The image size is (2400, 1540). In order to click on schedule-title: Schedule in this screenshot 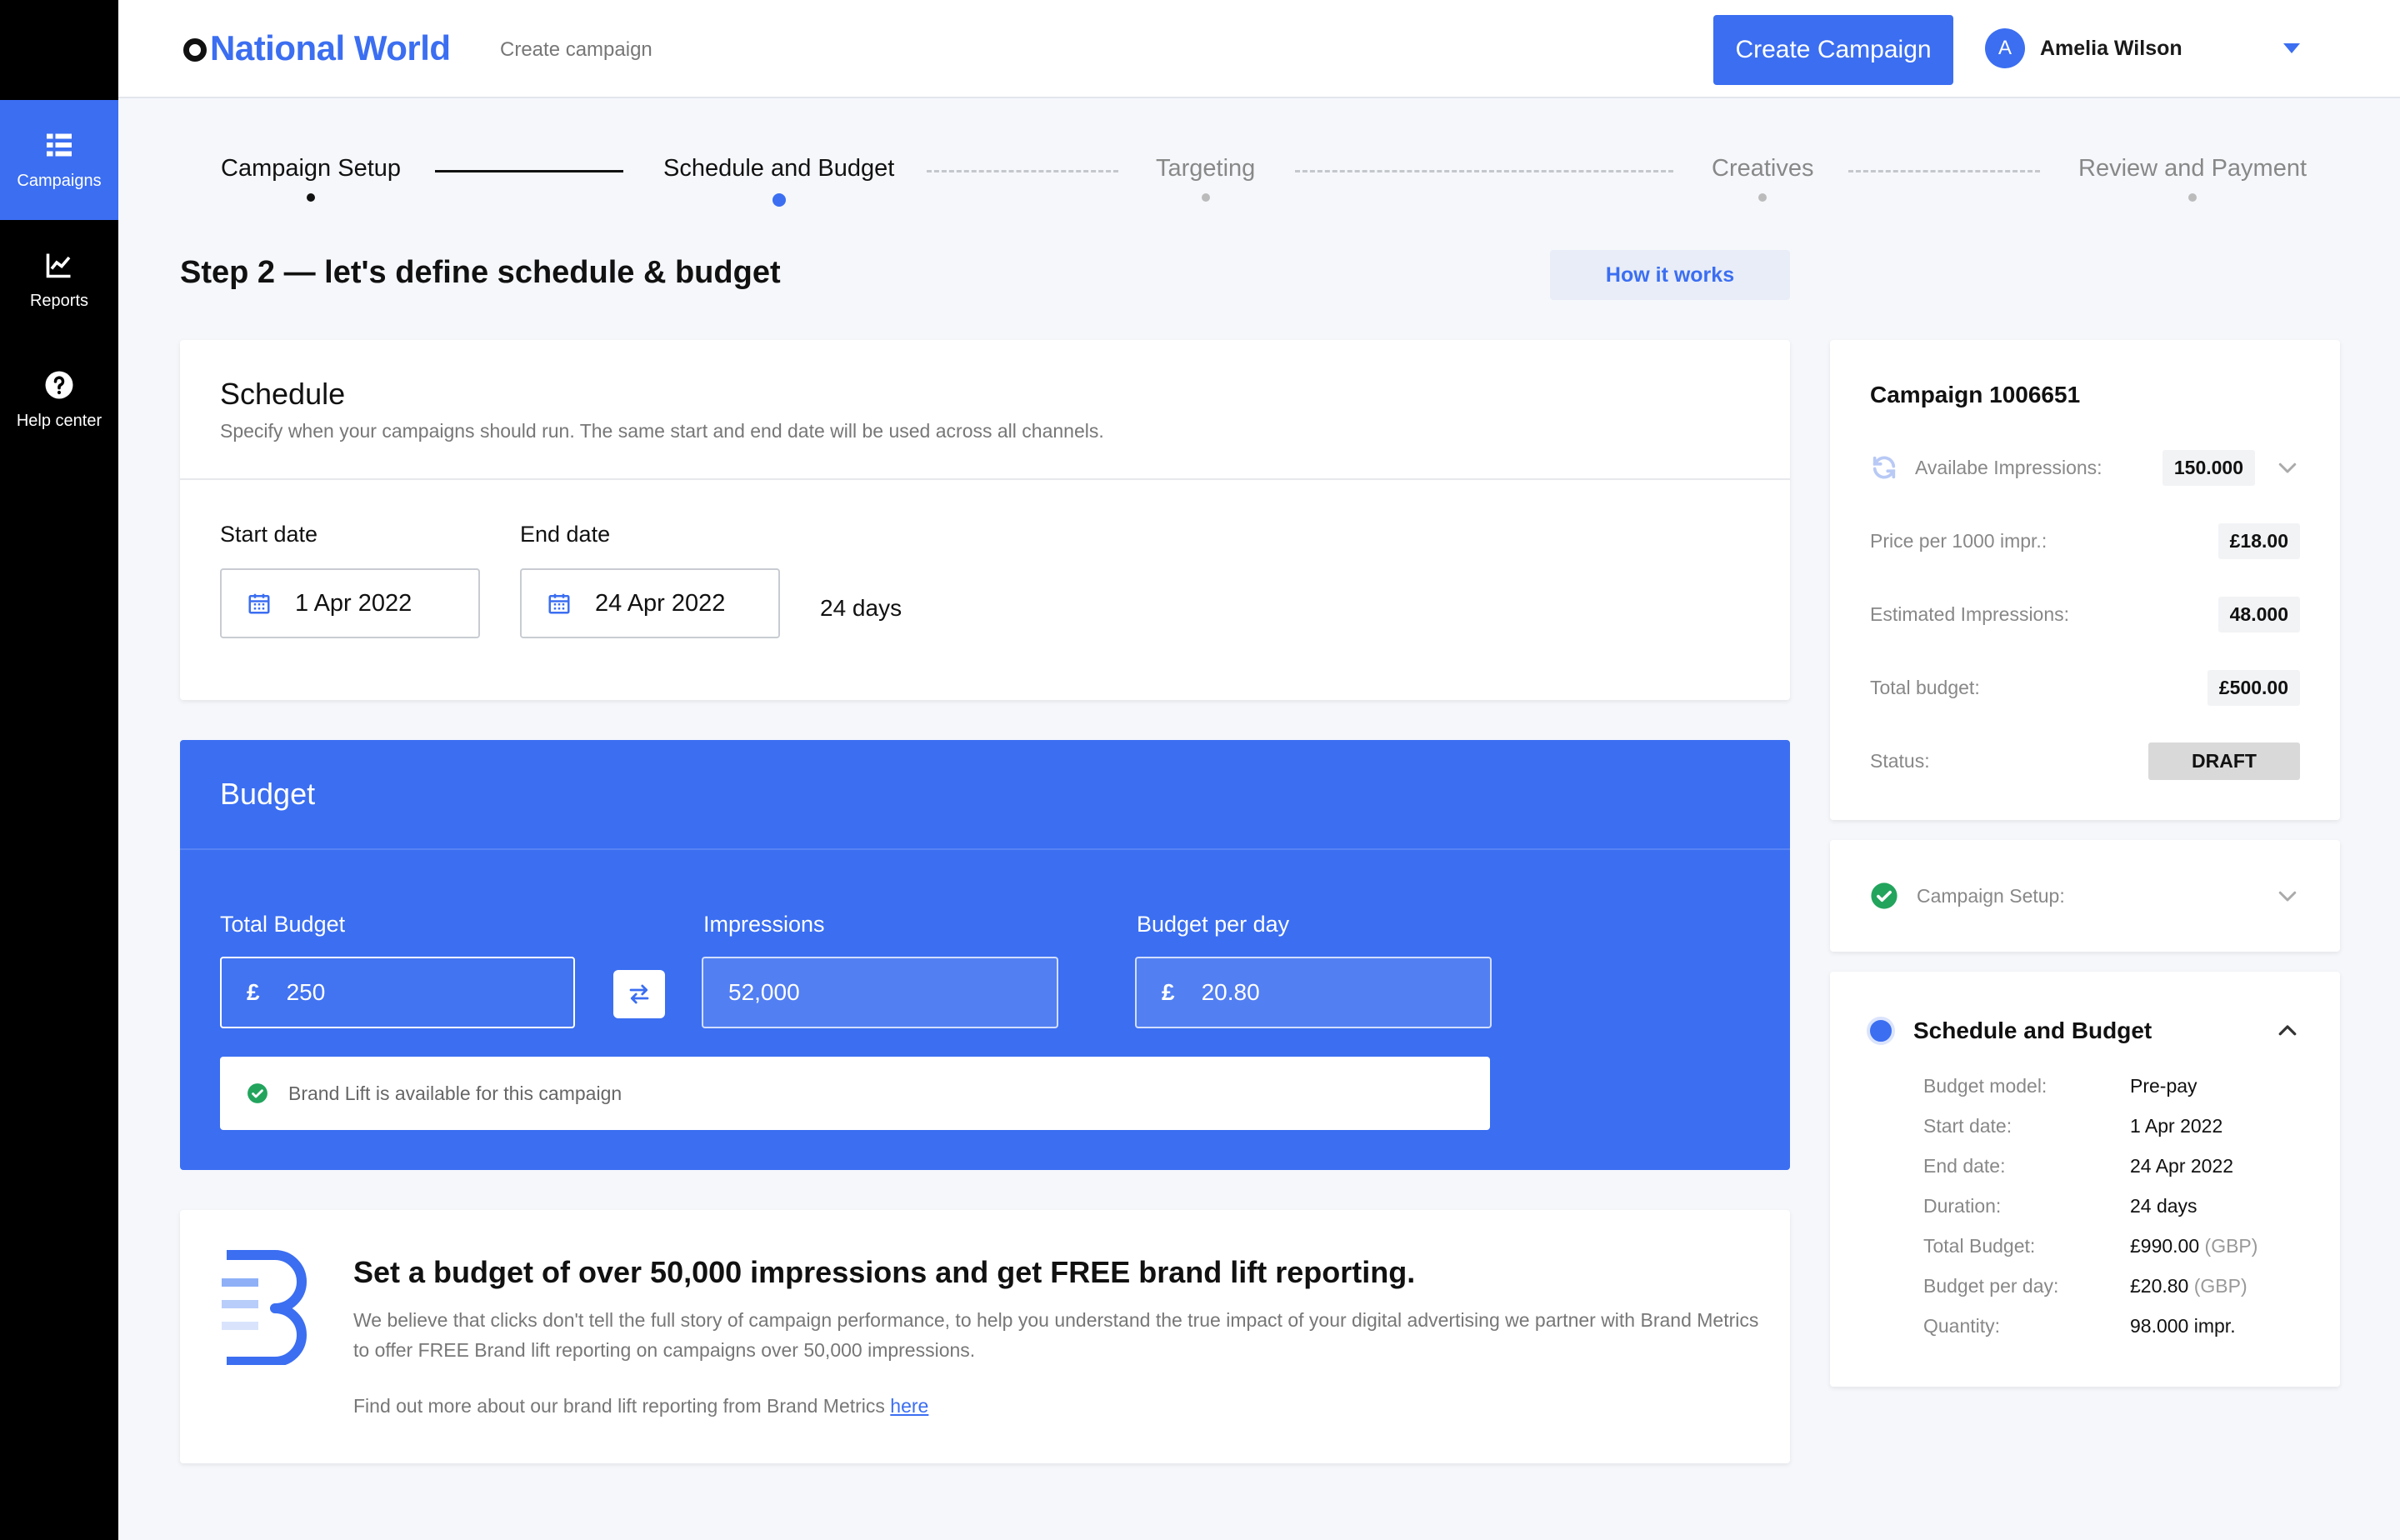, I will do `click(283, 394)`.